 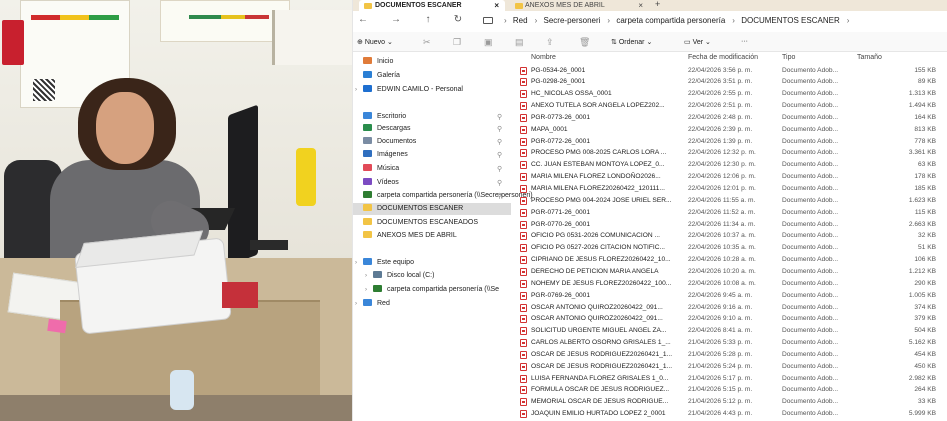 What do you see at coordinates (519, 42) in the screenshot?
I see `rename-icon: ▤` at bounding box center [519, 42].